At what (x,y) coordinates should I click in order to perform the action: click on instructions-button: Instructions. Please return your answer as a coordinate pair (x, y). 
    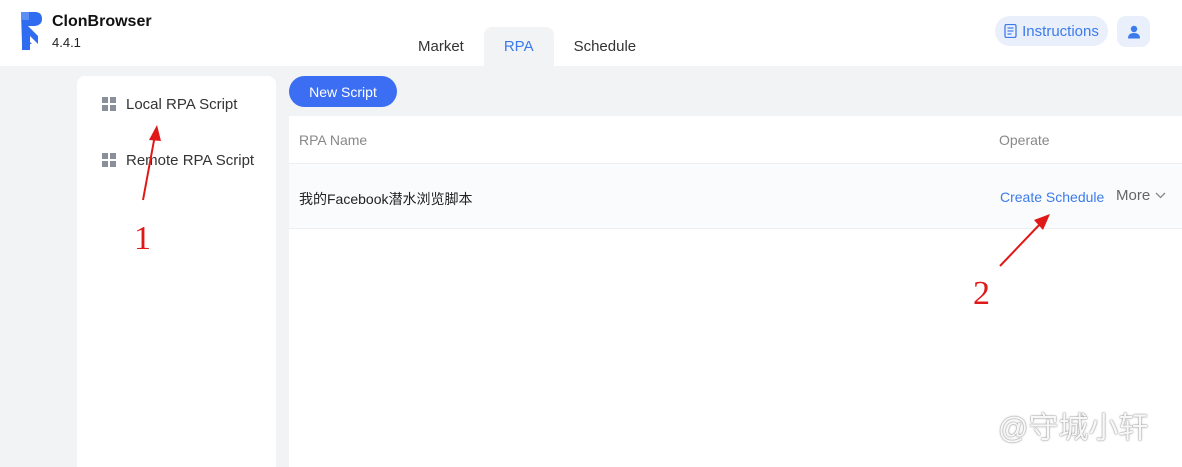
    Looking at the image, I should click on (1051, 31).